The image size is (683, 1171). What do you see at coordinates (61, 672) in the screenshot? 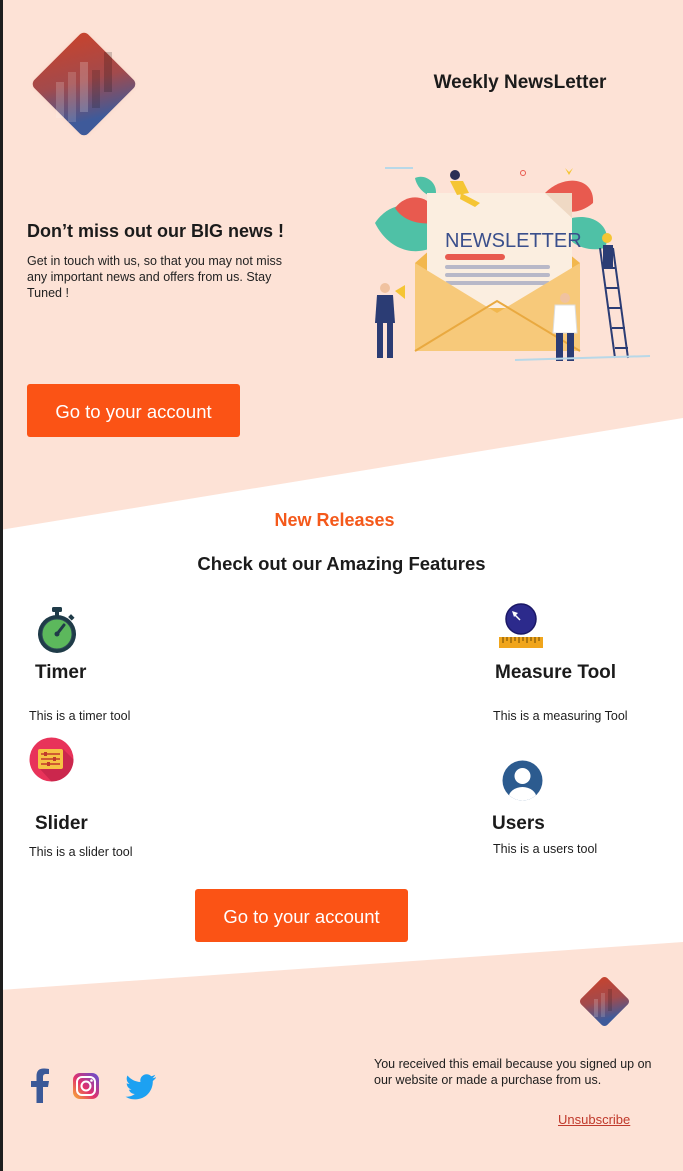
I see `feature-name-timer: Timer` at bounding box center [61, 672].